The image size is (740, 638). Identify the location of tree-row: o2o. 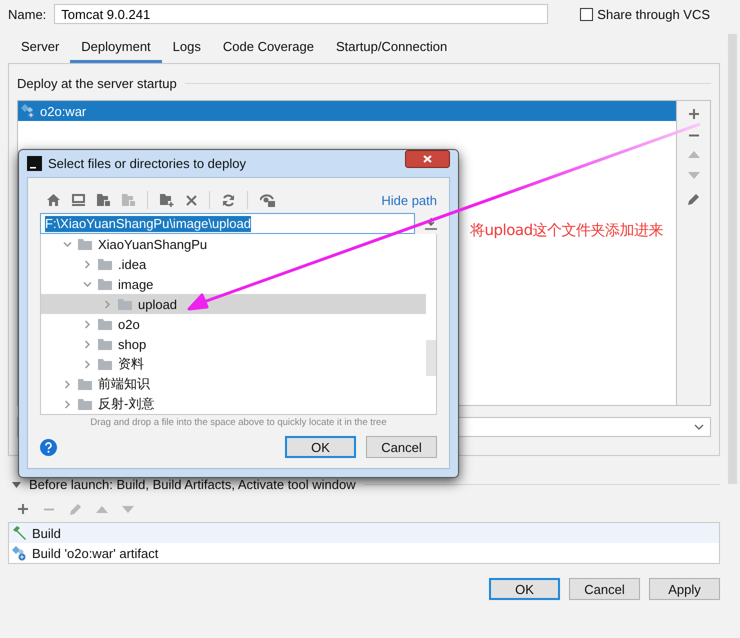
(233, 324).